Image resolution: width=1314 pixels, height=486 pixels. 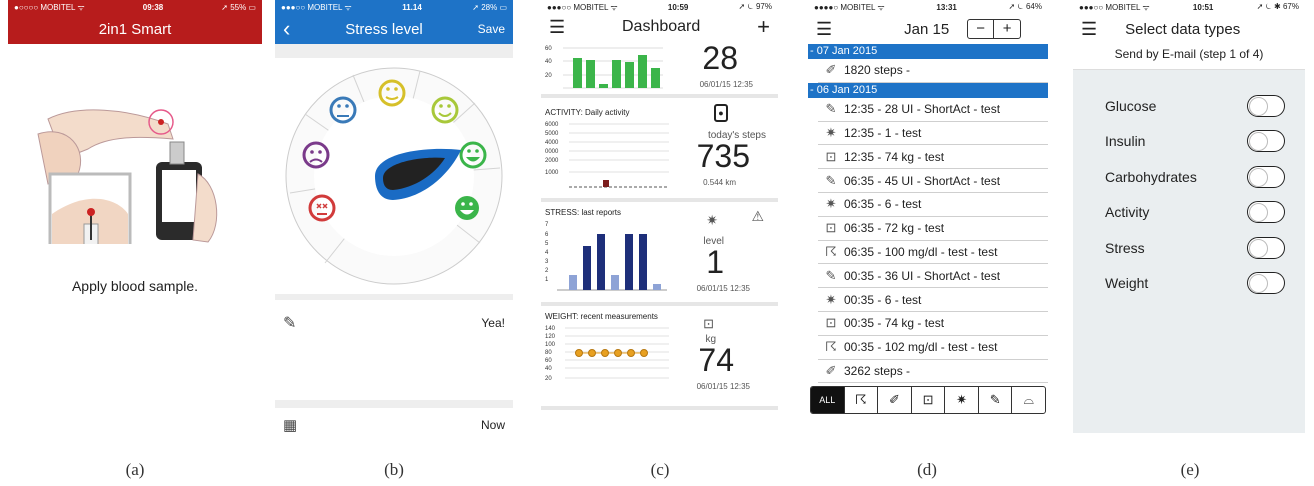 What do you see at coordinates (587, 112) in the screenshot?
I see `activity-label: ACTIVITY: Daily activity` at bounding box center [587, 112].